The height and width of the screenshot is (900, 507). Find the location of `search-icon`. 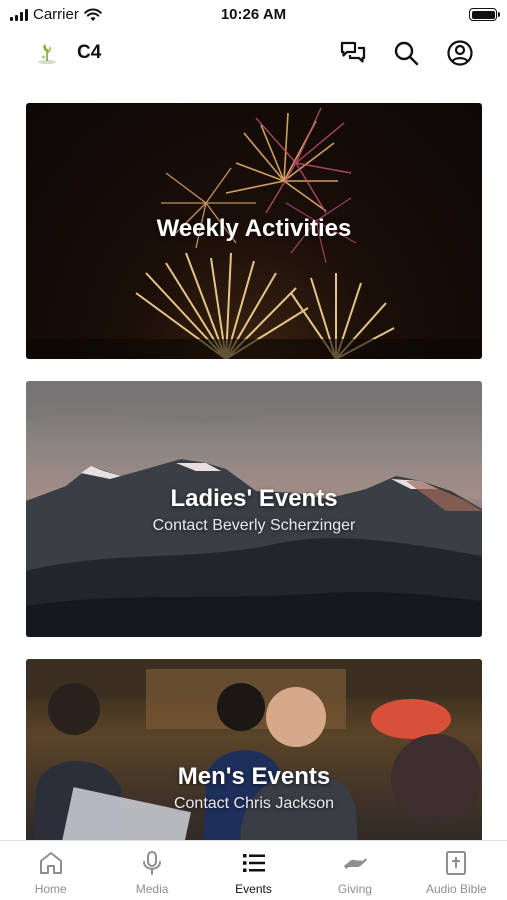

search-icon is located at coordinates (406, 53).